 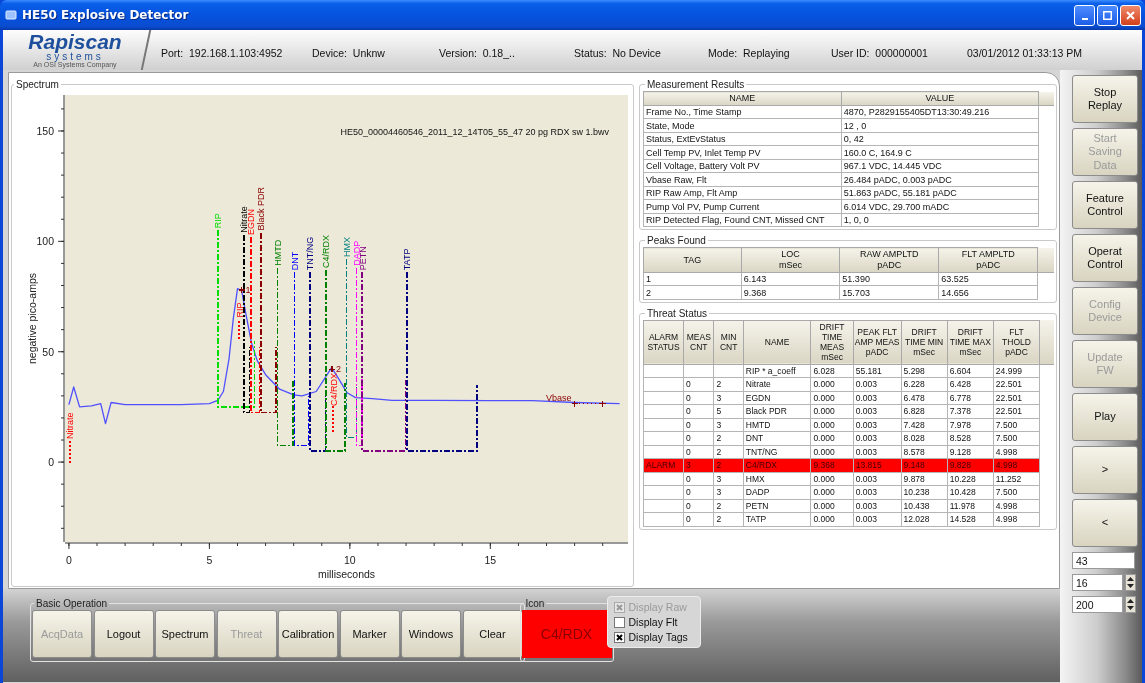 I want to click on header-info: User ID: 000000001, so click(x=880, y=53).